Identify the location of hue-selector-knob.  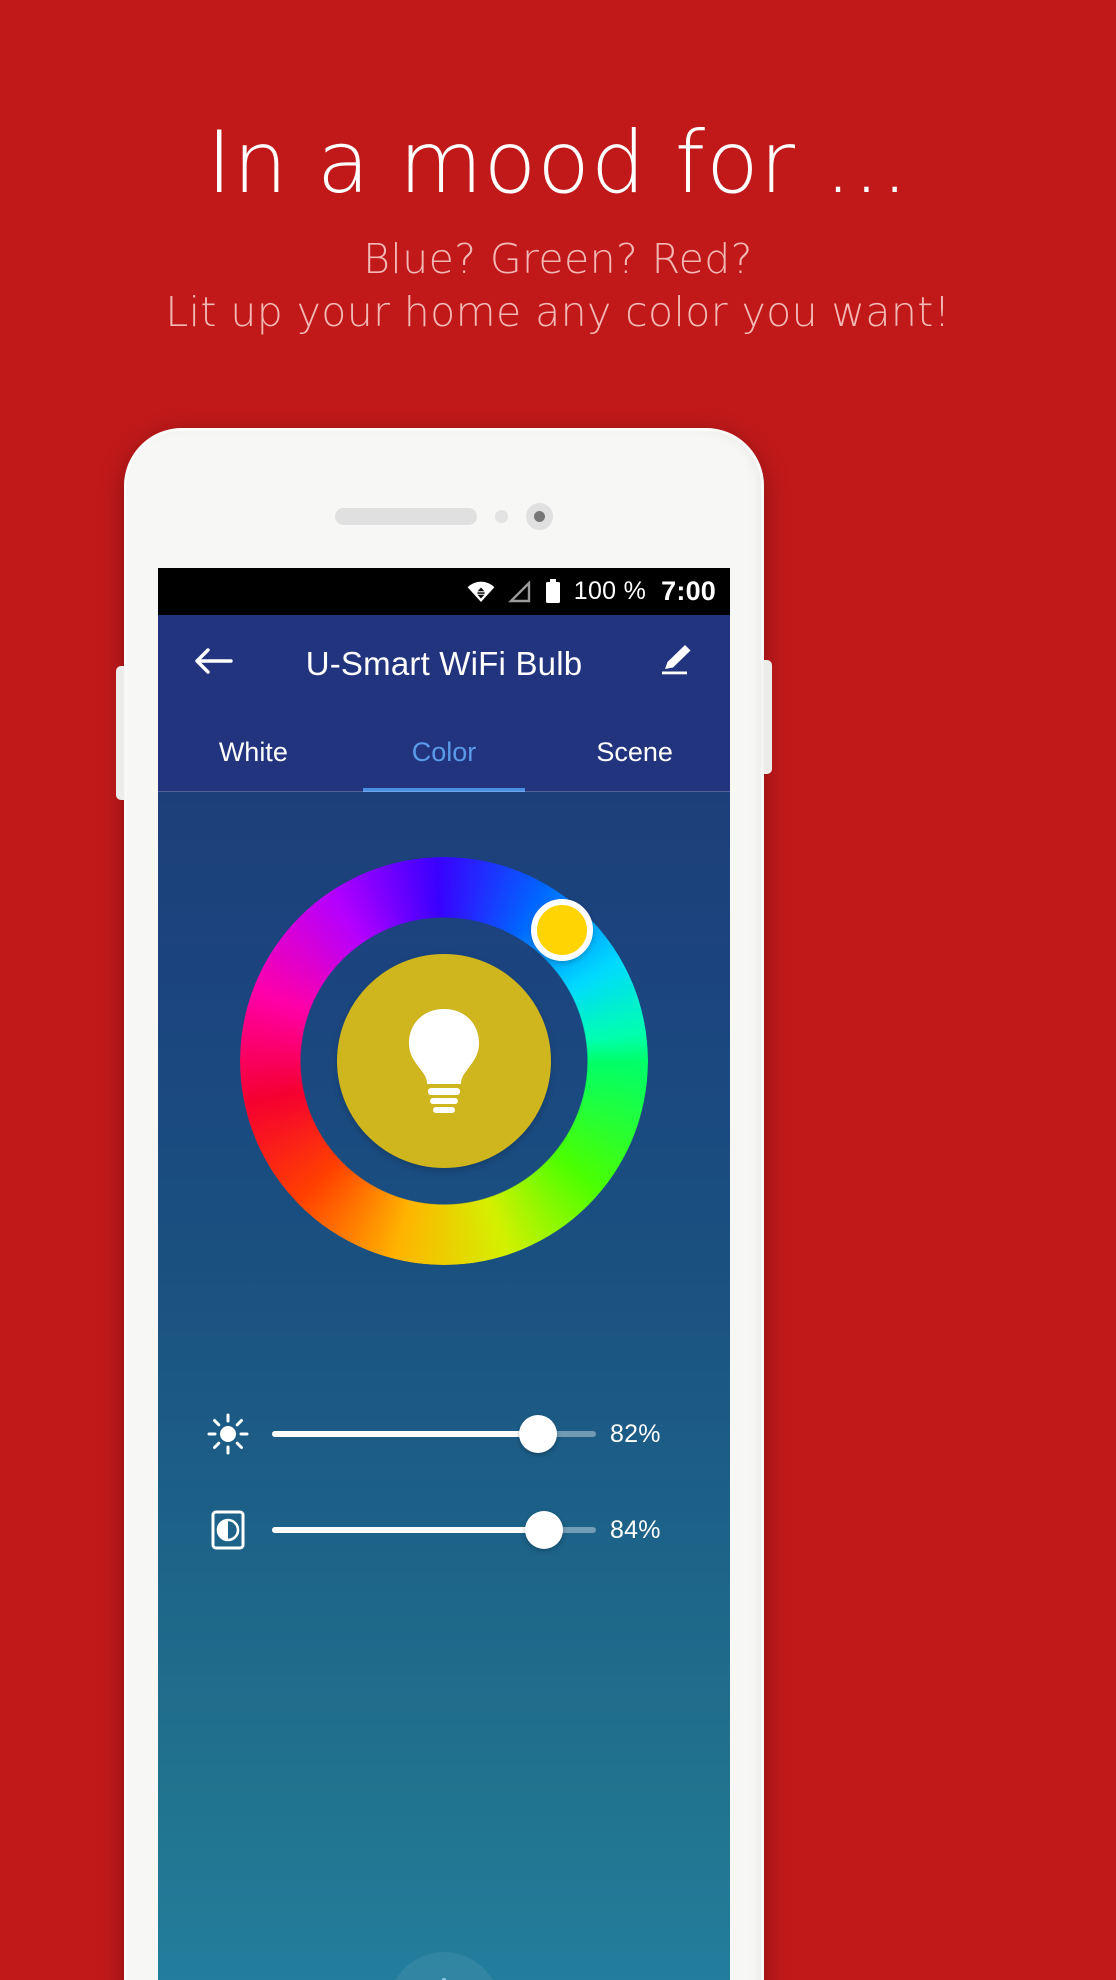
(562, 930).